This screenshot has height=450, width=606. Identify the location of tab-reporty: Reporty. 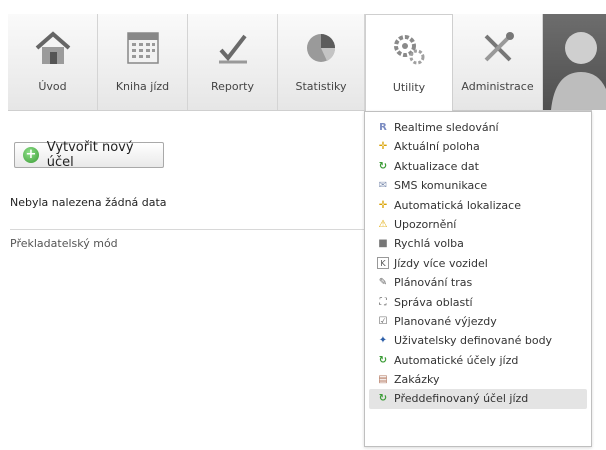
(233, 62).